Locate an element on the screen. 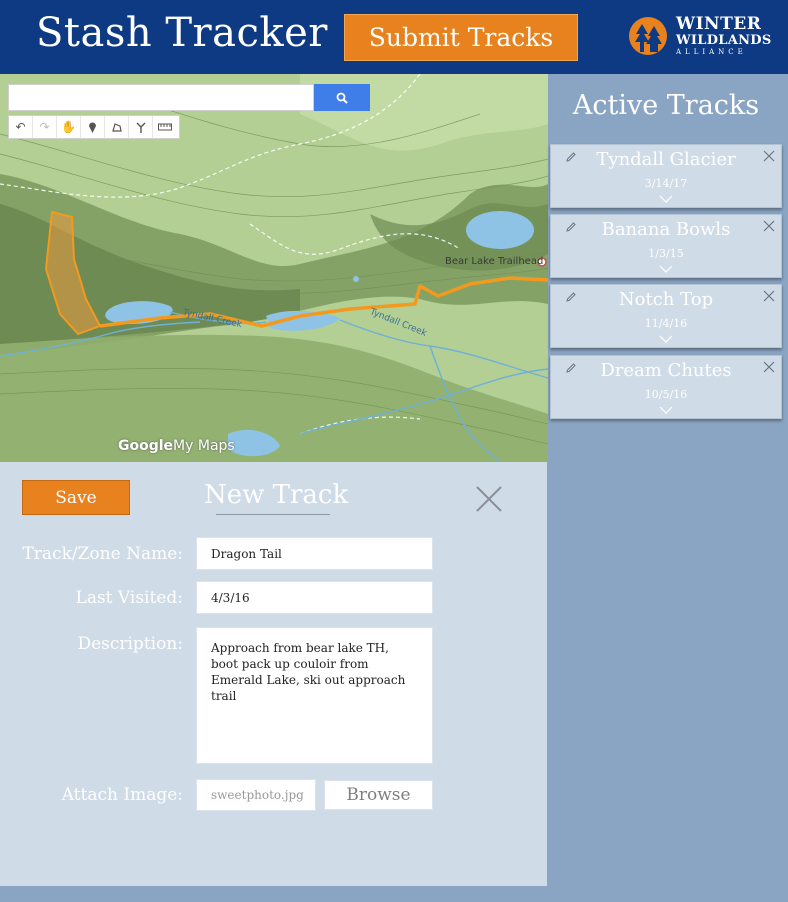 The height and width of the screenshot is (902, 788). my-maps-label: My Maps is located at coordinates (204, 446).